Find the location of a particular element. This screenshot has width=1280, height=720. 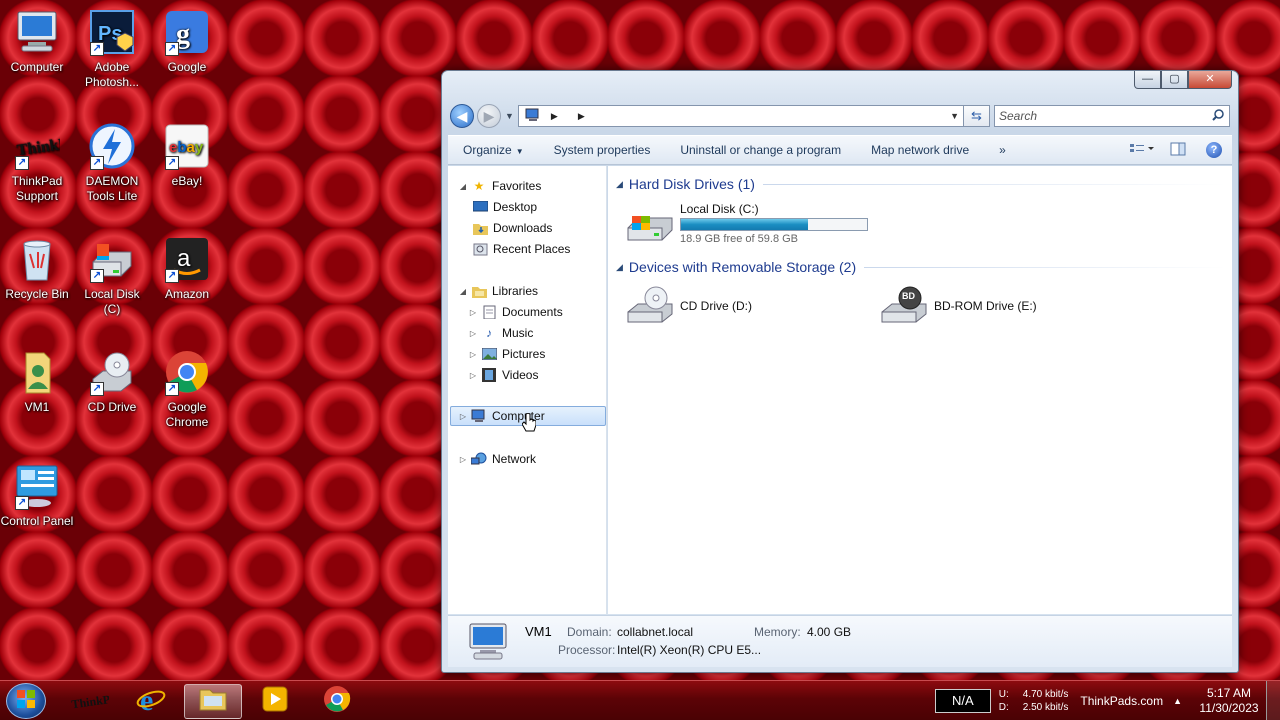

desktop-icon-local-disk: ↗ Local Disk (C) is located at coordinates (112, 276).